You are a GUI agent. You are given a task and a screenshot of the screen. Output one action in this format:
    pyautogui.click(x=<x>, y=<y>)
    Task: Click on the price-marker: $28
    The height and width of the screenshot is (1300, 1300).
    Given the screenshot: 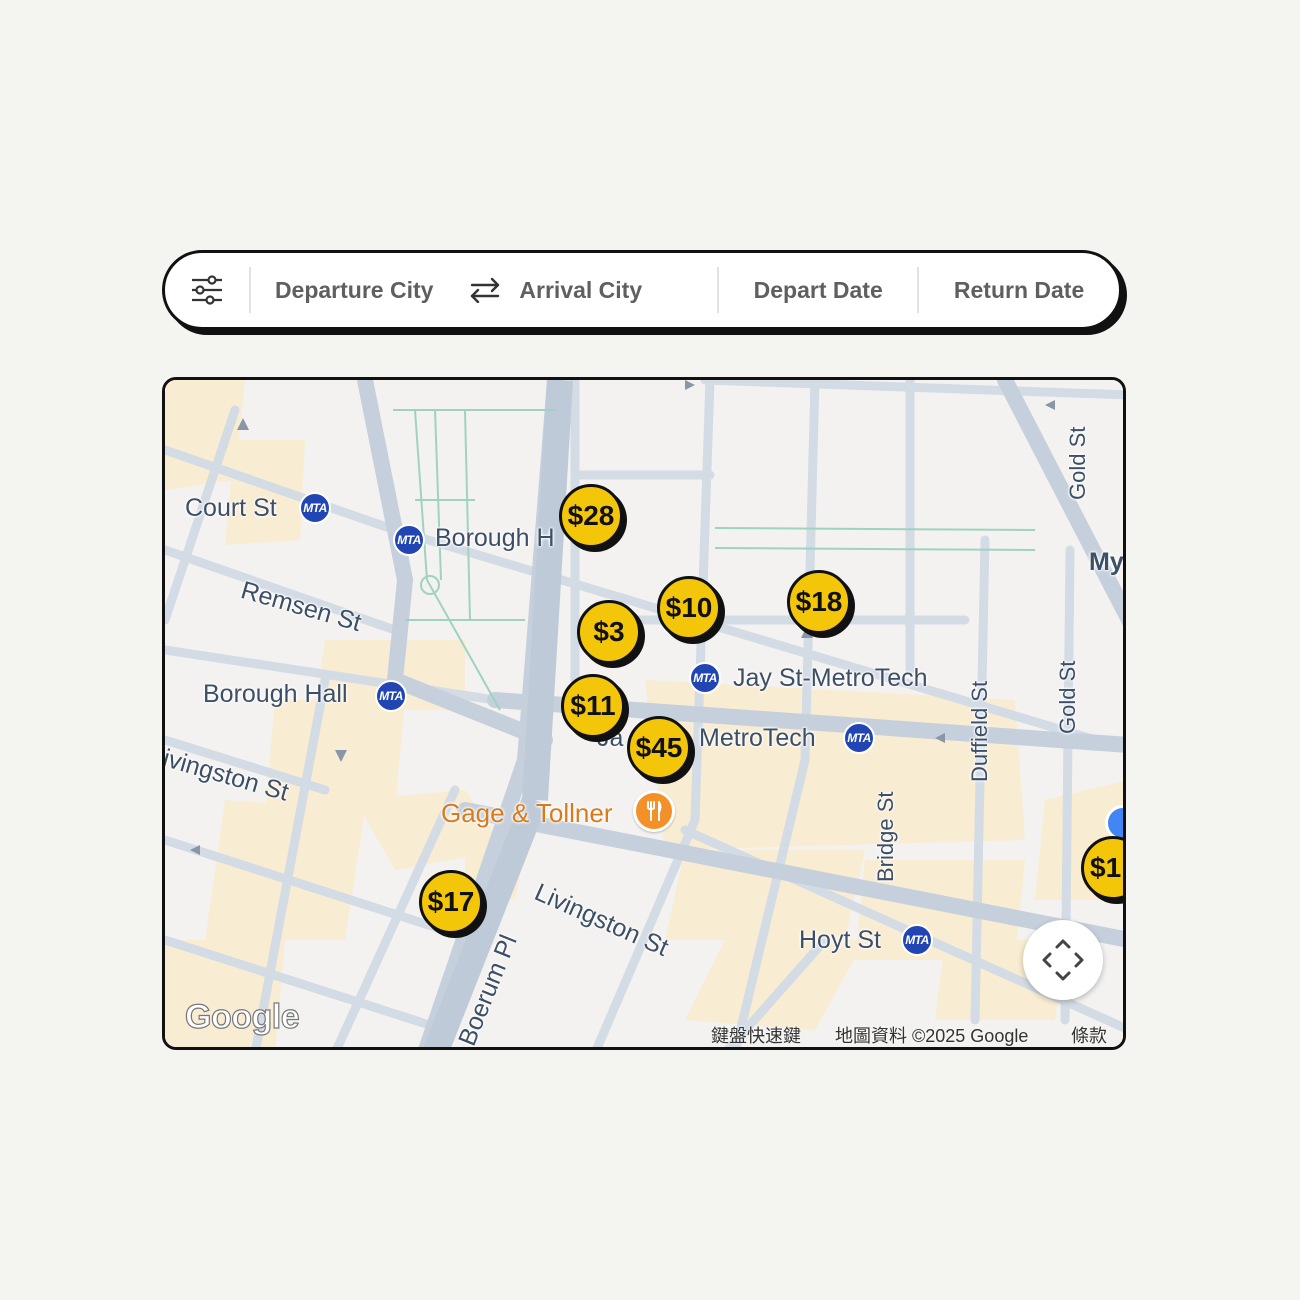 What is the action you would take?
    pyautogui.click(x=591, y=516)
    